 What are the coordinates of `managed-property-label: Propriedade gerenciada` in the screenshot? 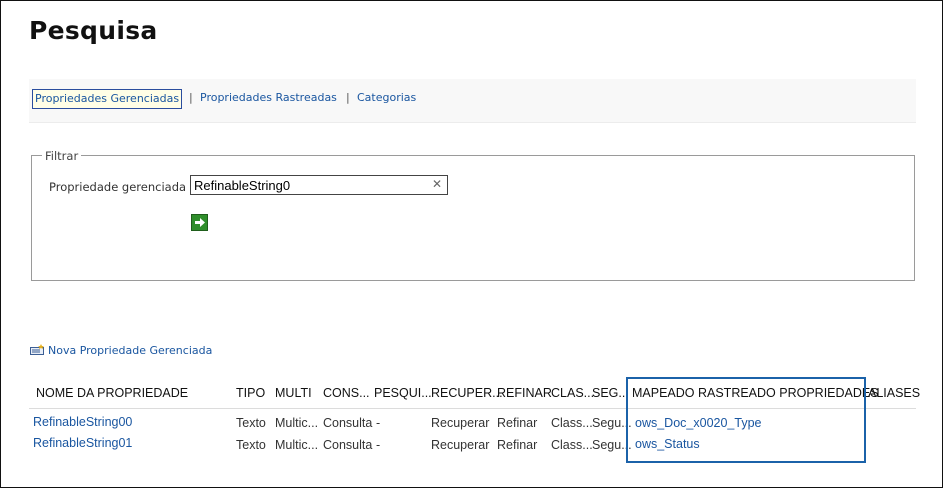 It's located at (118, 187).